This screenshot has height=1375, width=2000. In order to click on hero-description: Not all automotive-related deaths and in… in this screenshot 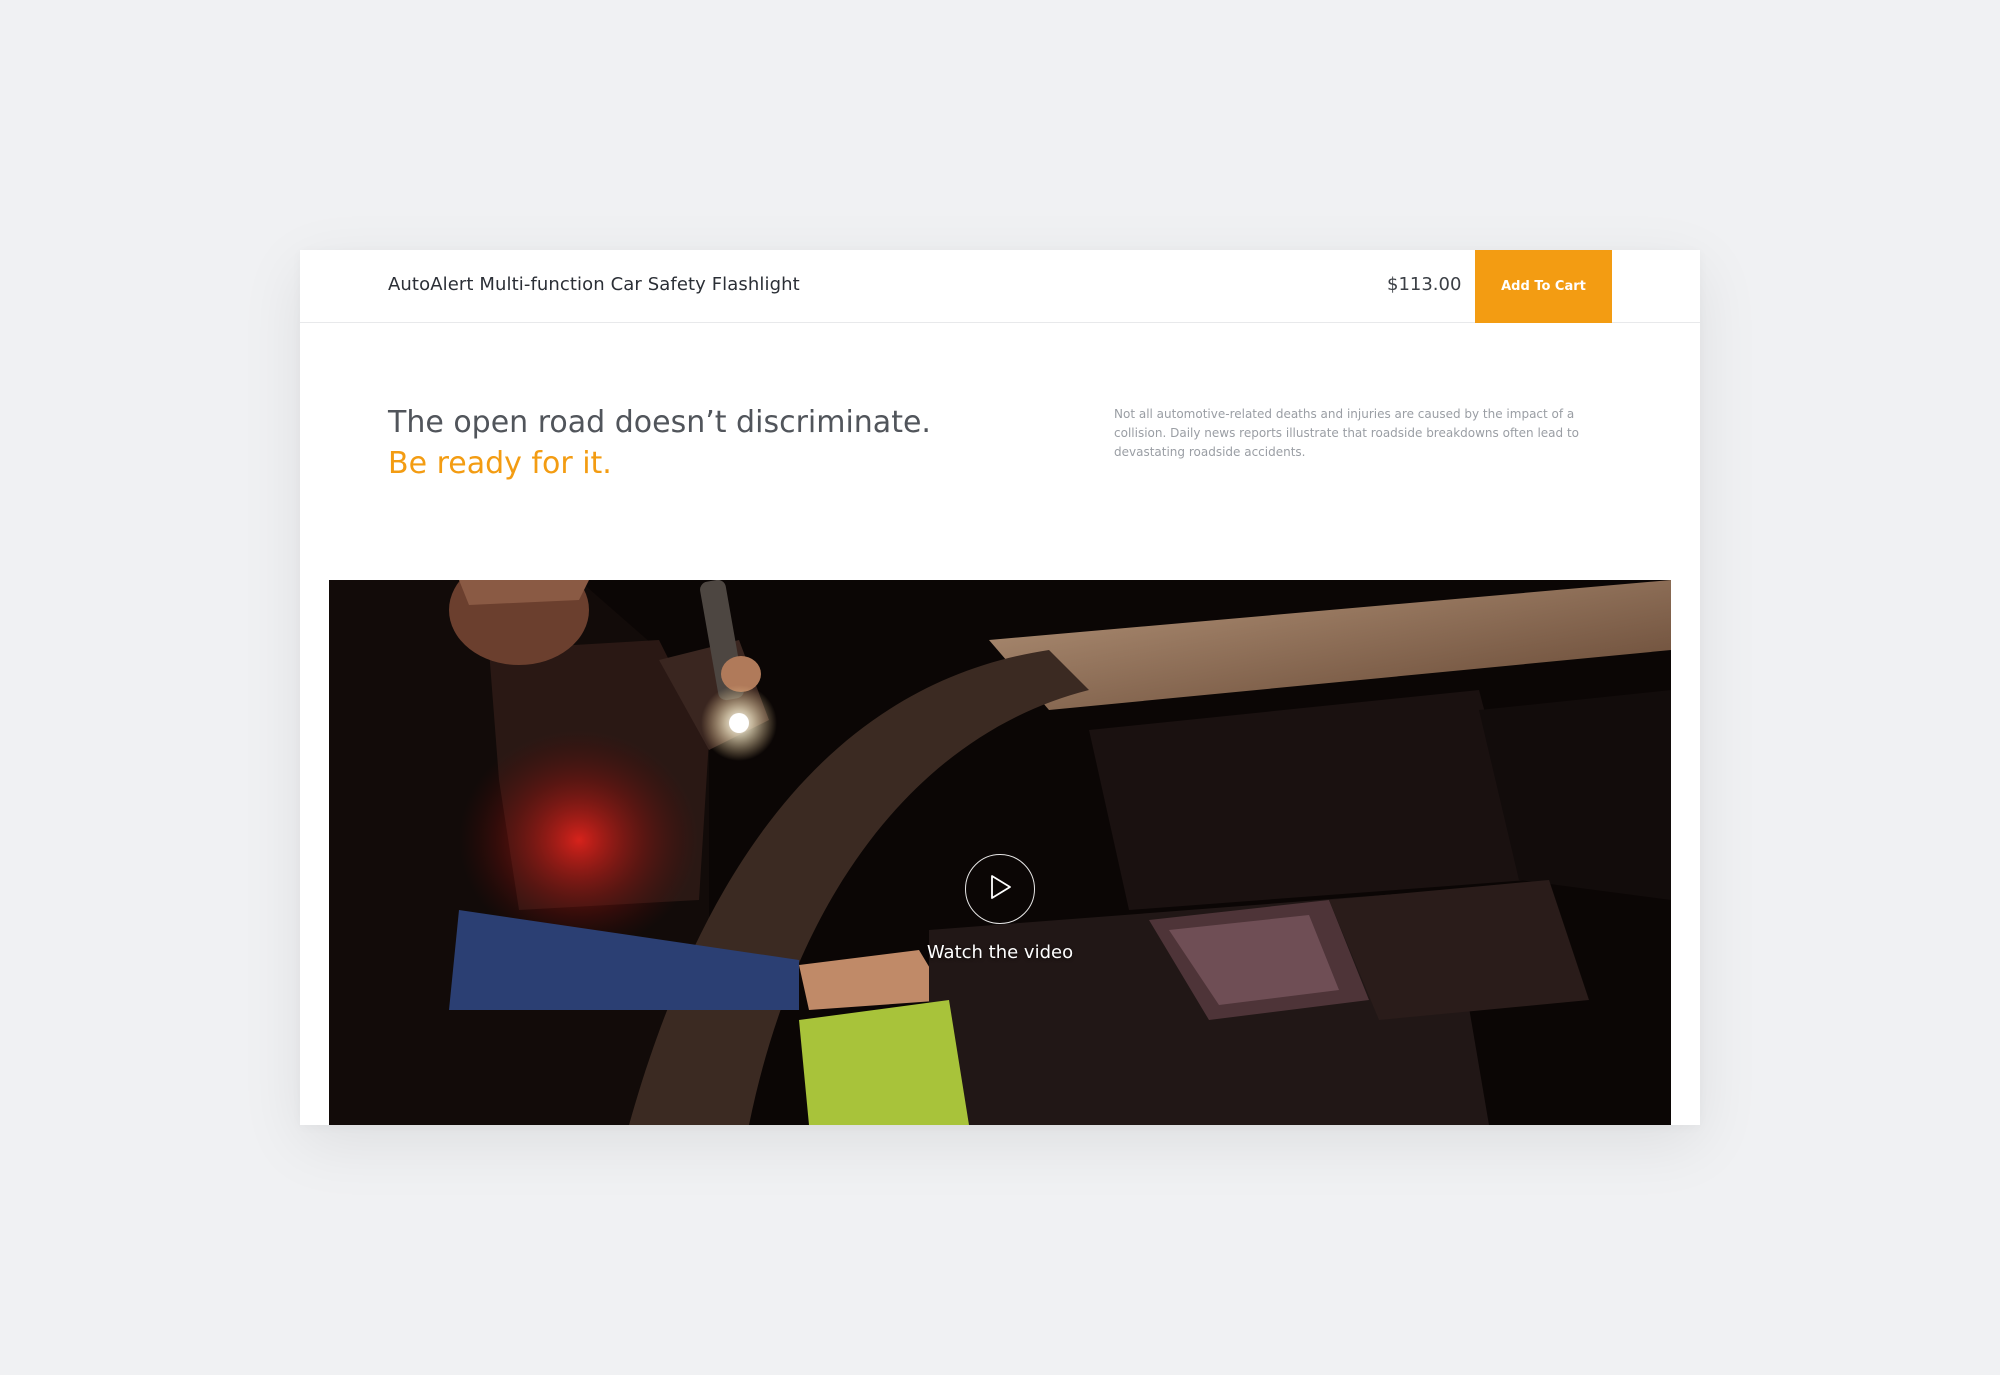, I will do `click(1347, 433)`.